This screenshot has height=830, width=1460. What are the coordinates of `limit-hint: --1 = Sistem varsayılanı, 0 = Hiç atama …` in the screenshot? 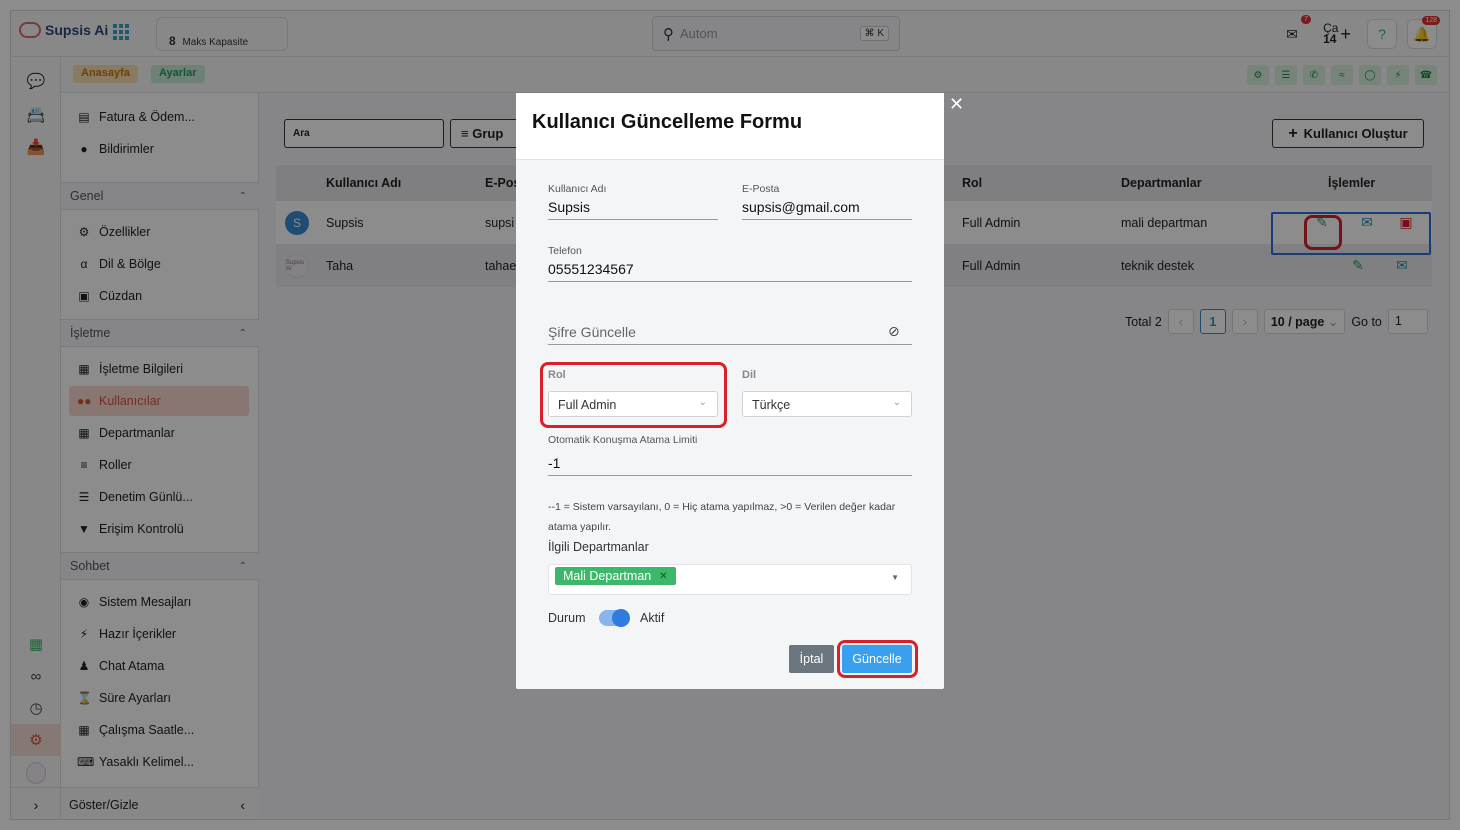 It's located at (722, 517).